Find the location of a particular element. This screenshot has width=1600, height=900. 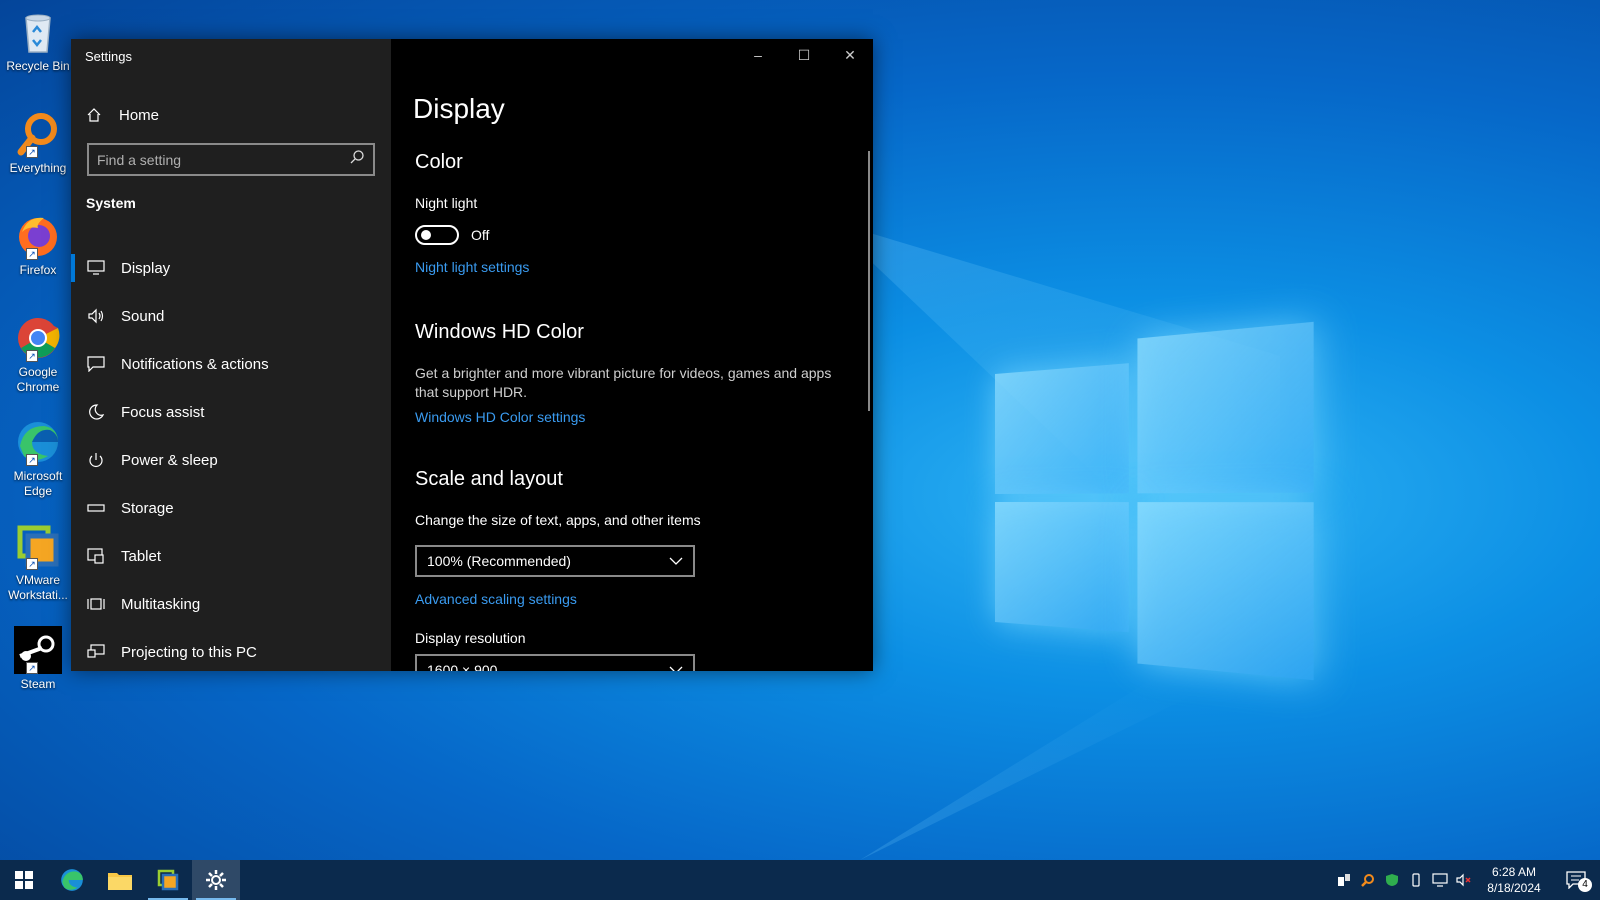

search-input is located at coordinates (223, 159).